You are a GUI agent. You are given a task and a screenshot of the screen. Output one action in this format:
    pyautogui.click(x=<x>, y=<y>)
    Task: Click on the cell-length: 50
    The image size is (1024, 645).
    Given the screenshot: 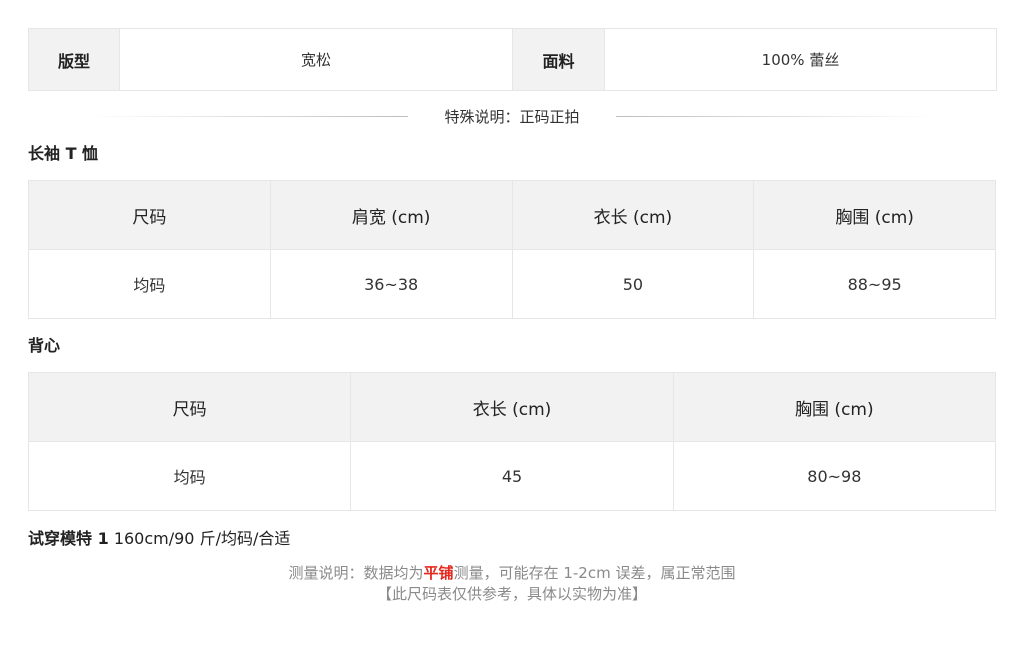 What is the action you would take?
    pyautogui.click(x=633, y=284)
    